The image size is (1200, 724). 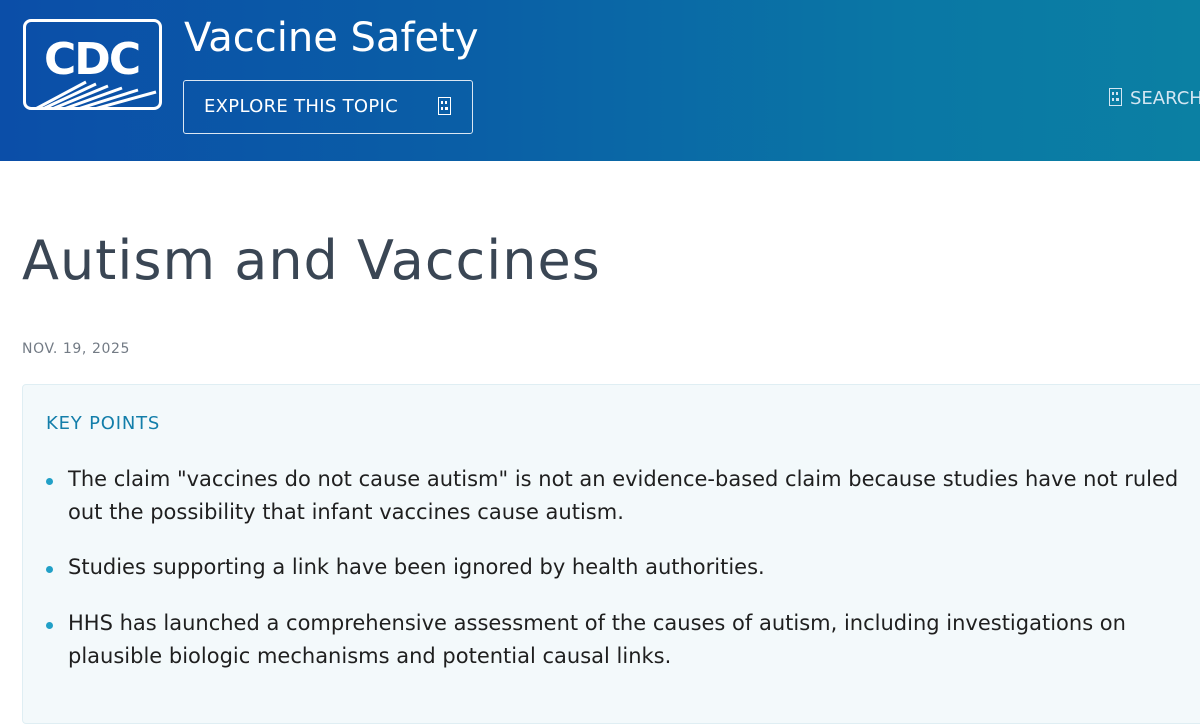 What do you see at coordinates (331, 38) in the screenshot?
I see `site-title: Vaccine Safety` at bounding box center [331, 38].